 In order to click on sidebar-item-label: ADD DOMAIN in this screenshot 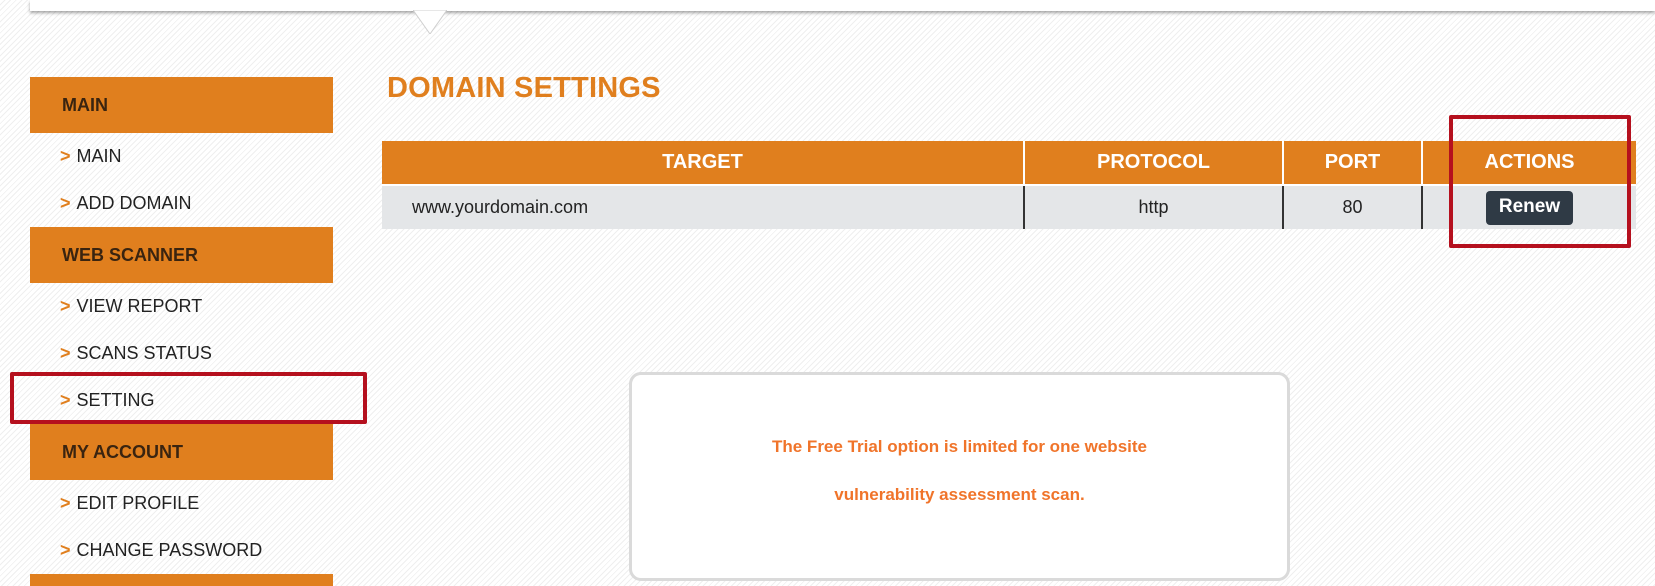, I will do `click(134, 203)`.